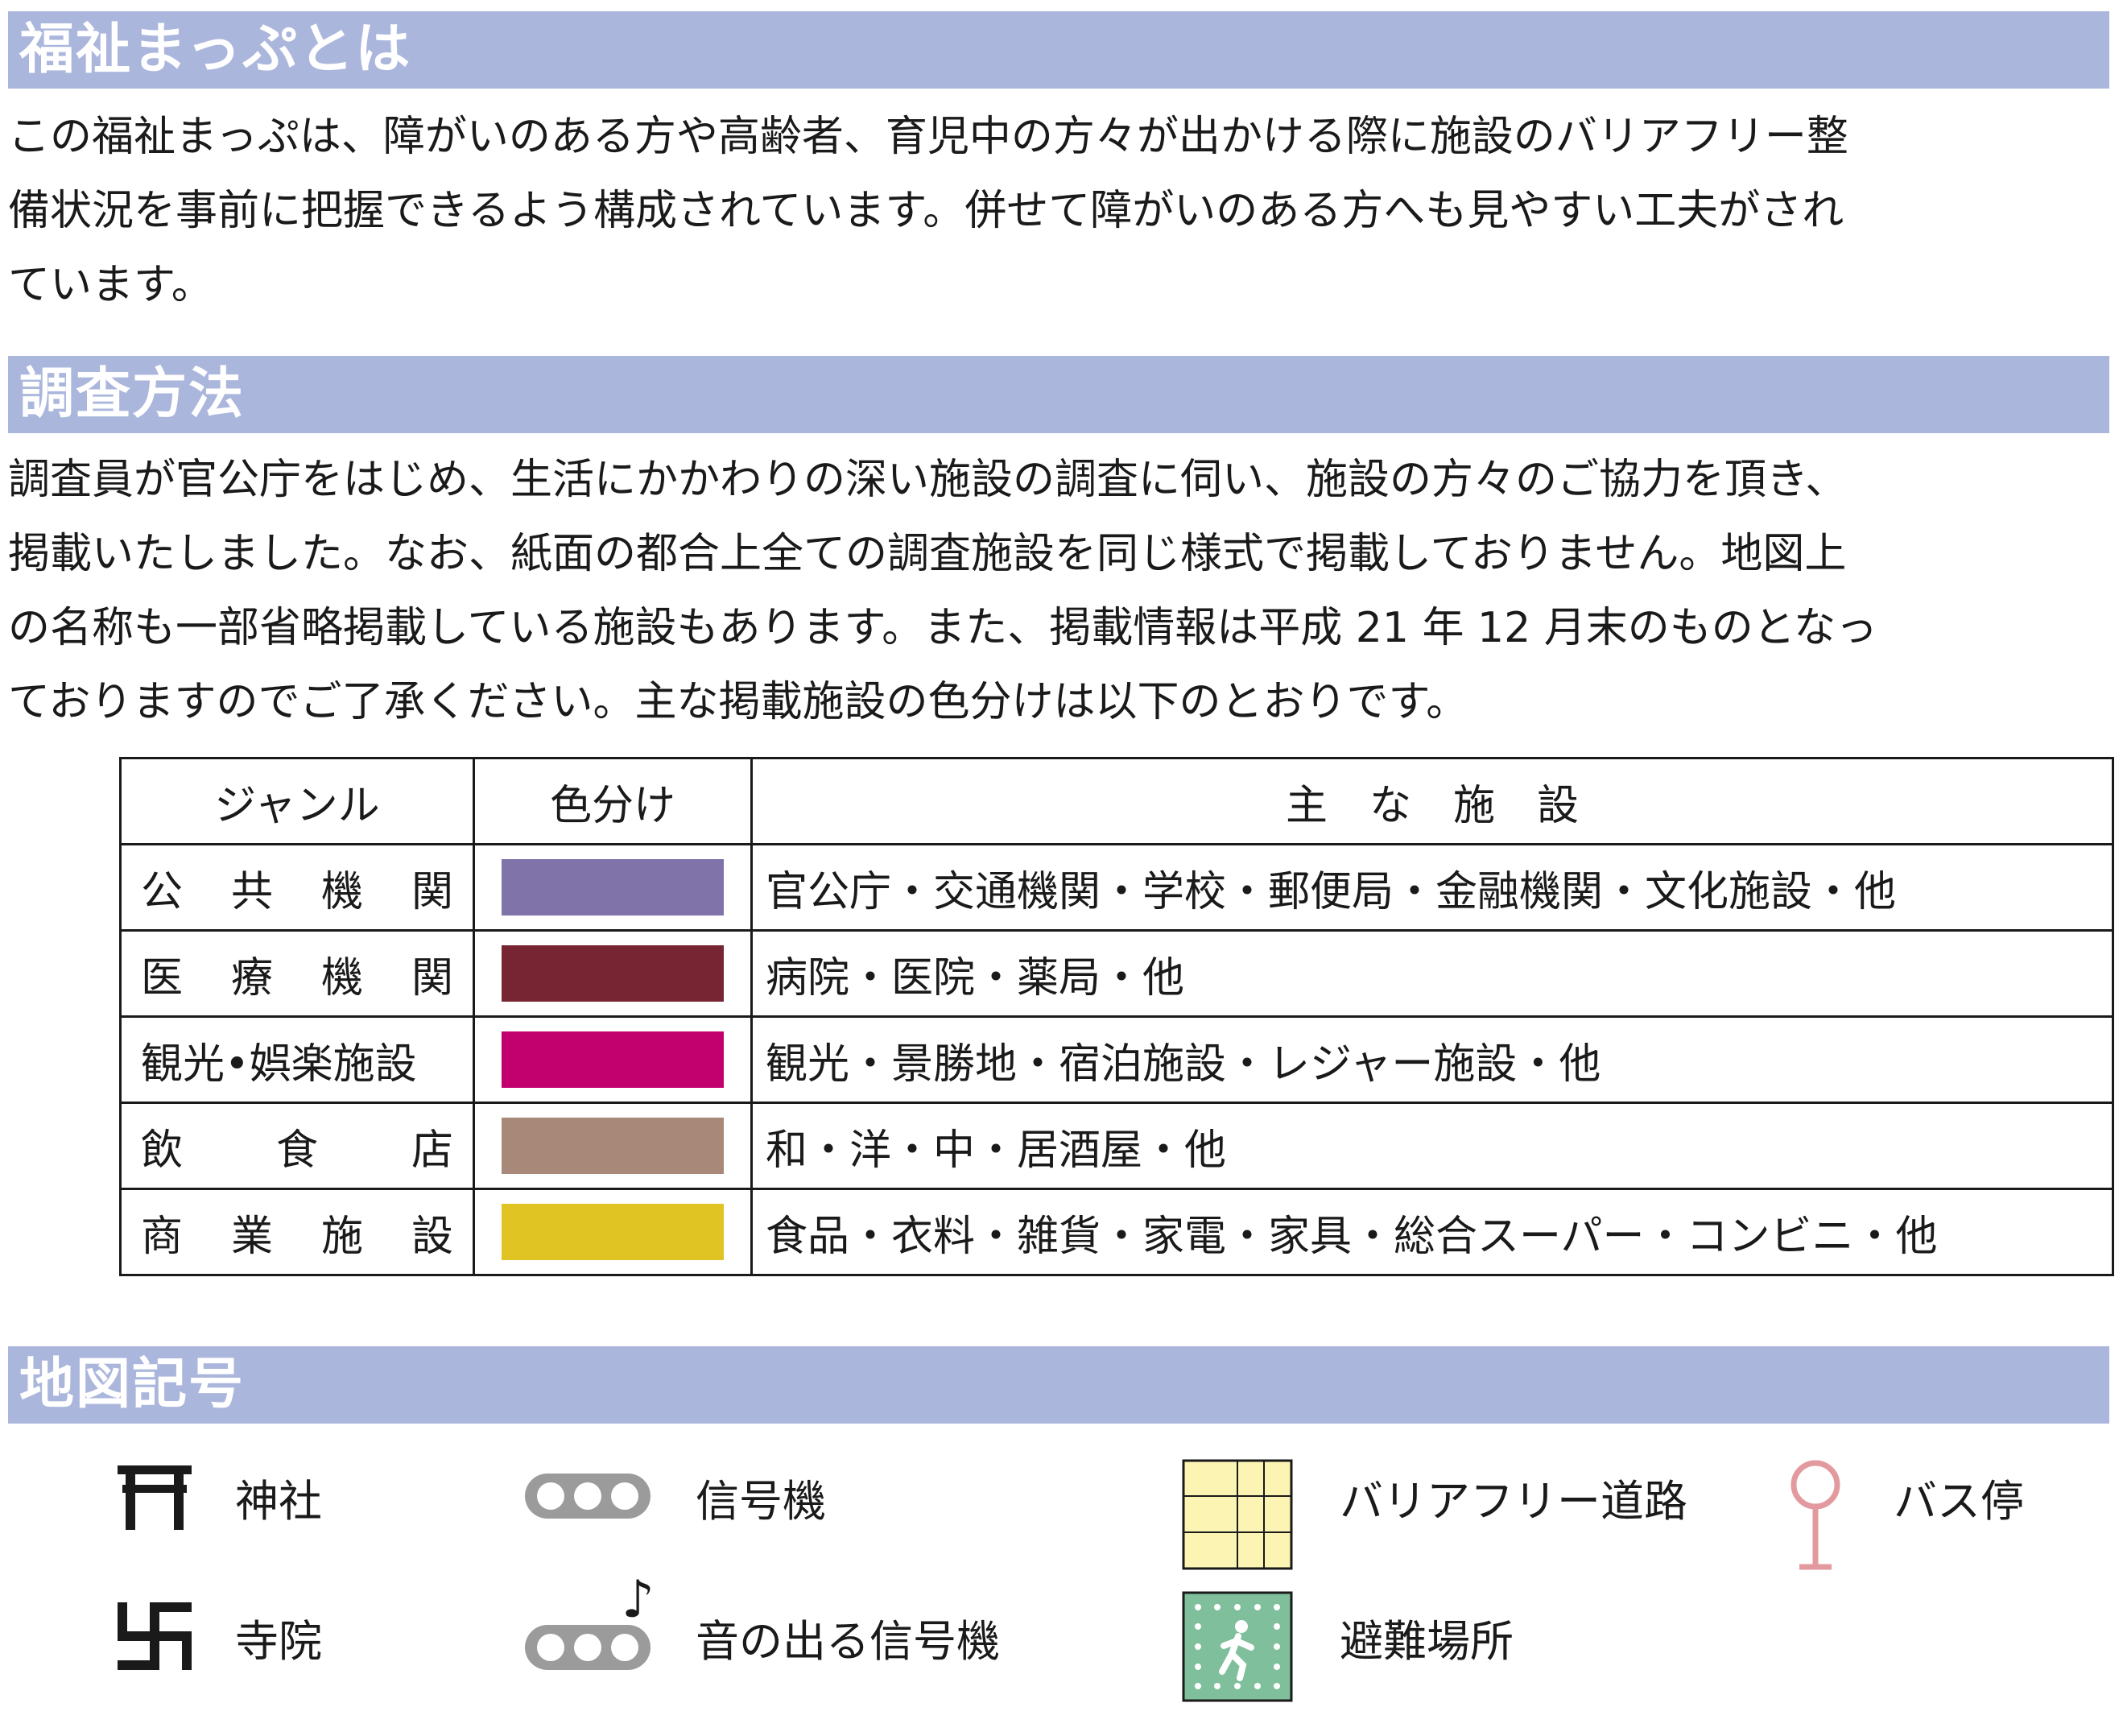 This screenshot has height=1736, width=2123. What do you see at coordinates (432, 1237) in the screenshot?
I see `genre-char: 設` at bounding box center [432, 1237].